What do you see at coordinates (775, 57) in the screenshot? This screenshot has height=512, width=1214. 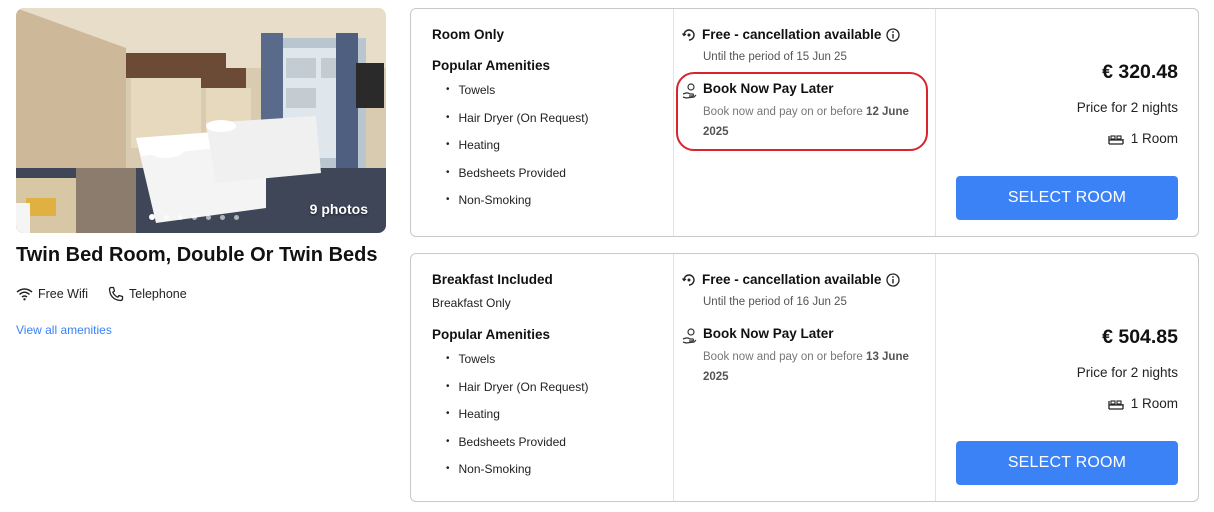 I see `cancellation-until: Until the period of 15 Jun 25` at bounding box center [775, 57].